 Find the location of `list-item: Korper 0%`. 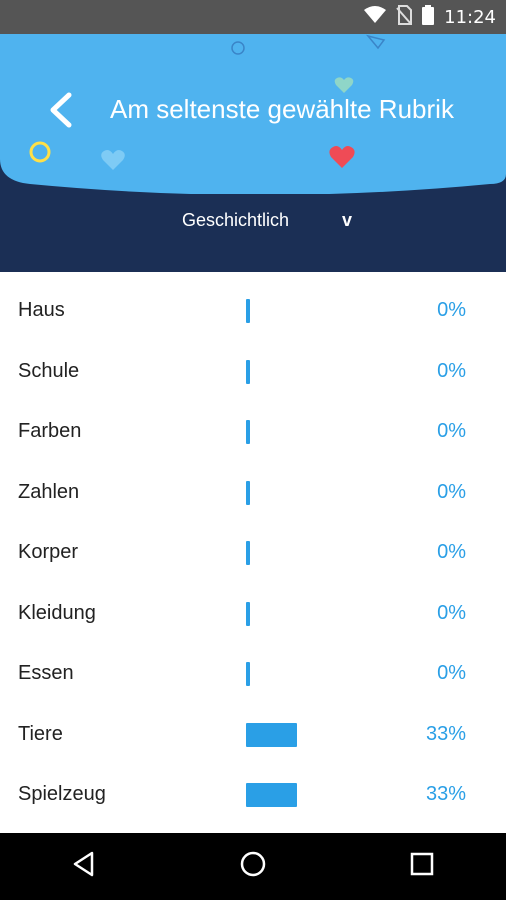

list-item: Korper 0% is located at coordinates (253, 544).